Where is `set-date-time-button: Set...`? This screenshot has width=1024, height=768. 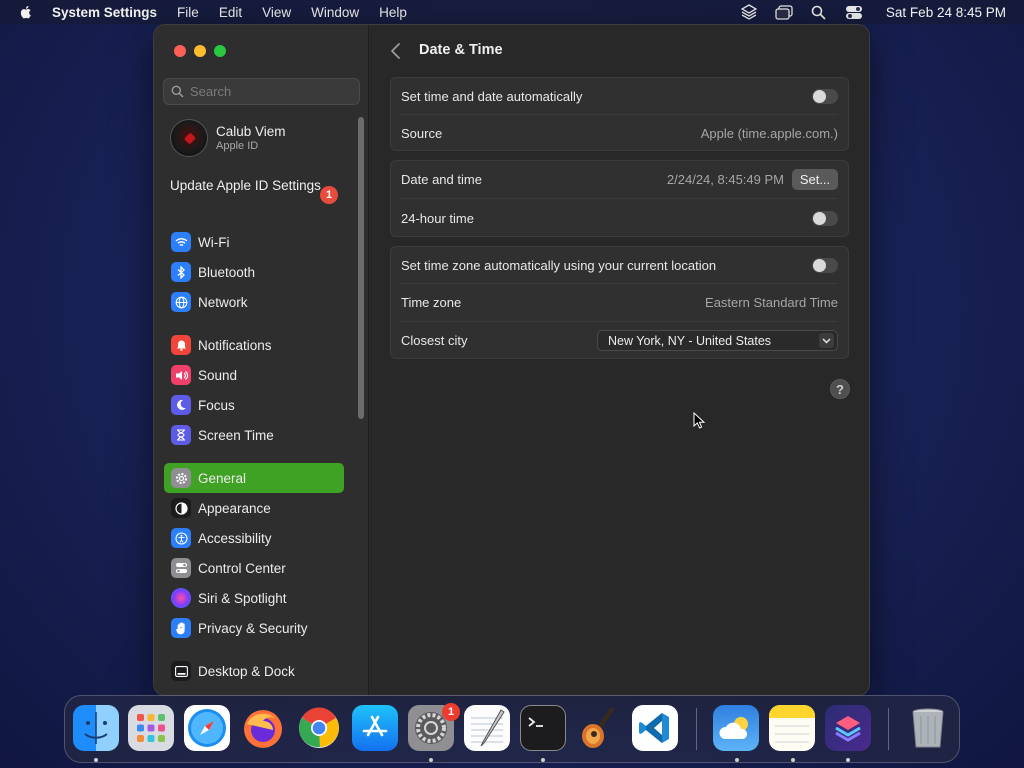
set-date-time-button: Set... is located at coordinates (815, 179).